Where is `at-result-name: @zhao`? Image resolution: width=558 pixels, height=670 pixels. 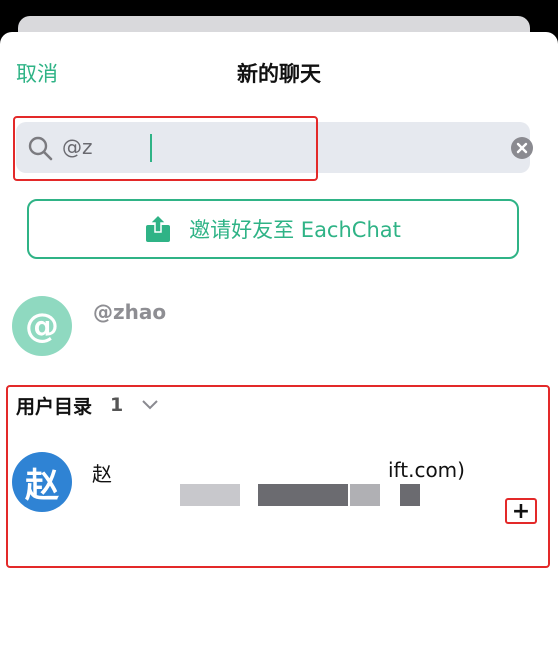
at-result-name: @zhao is located at coordinates (130, 312).